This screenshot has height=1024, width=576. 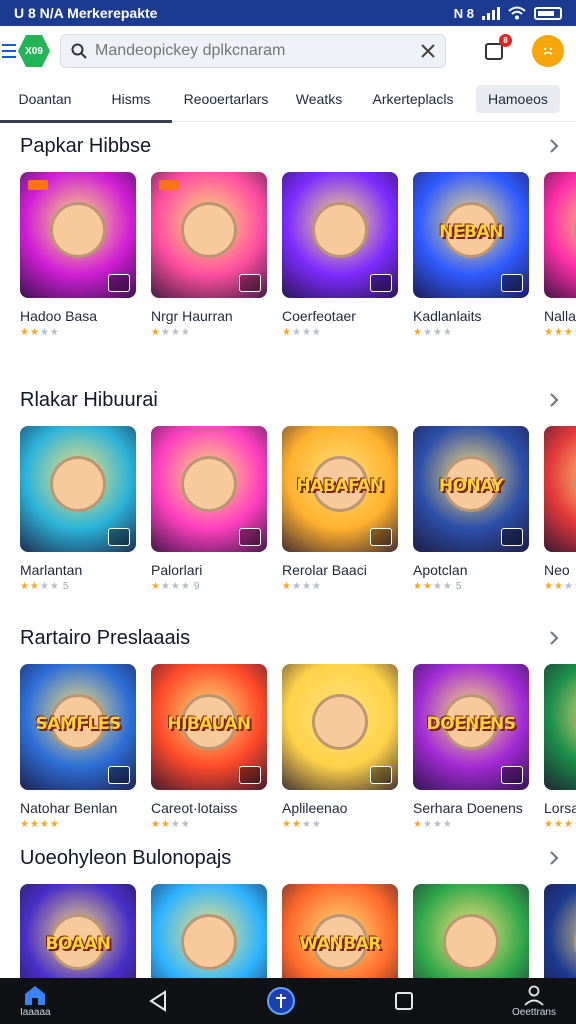 What do you see at coordinates (78, 724) in the screenshot?
I see `thumbnail-title-text: SAMFLES` at bounding box center [78, 724].